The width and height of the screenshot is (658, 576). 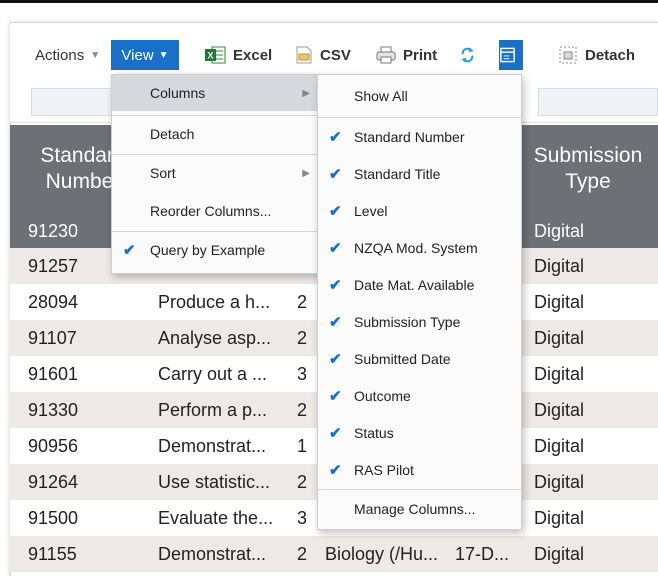 I want to click on print-button: Print, so click(x=406, y=55).